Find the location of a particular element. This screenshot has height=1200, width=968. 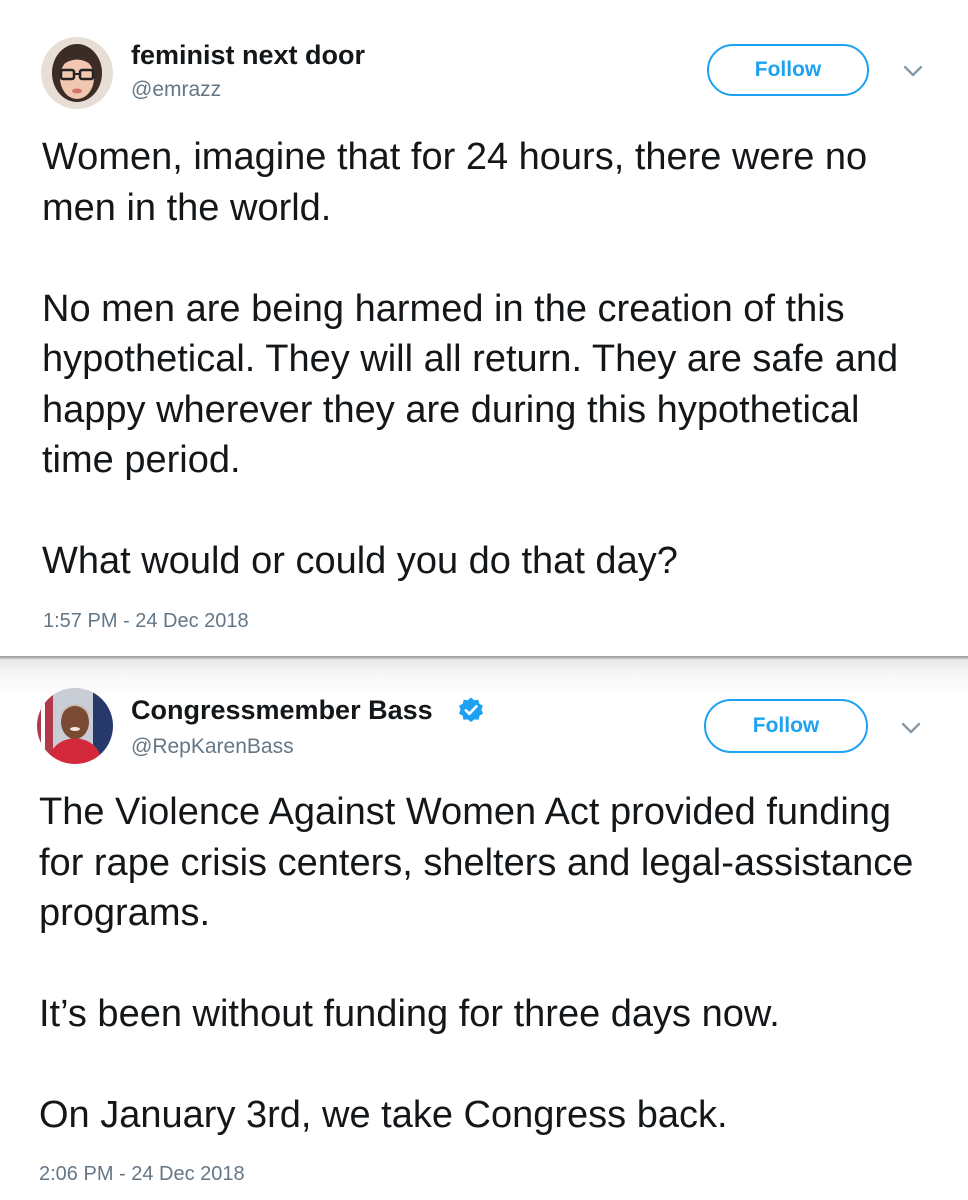

user-handle: @emrazz is located at coordinates (176, 90).